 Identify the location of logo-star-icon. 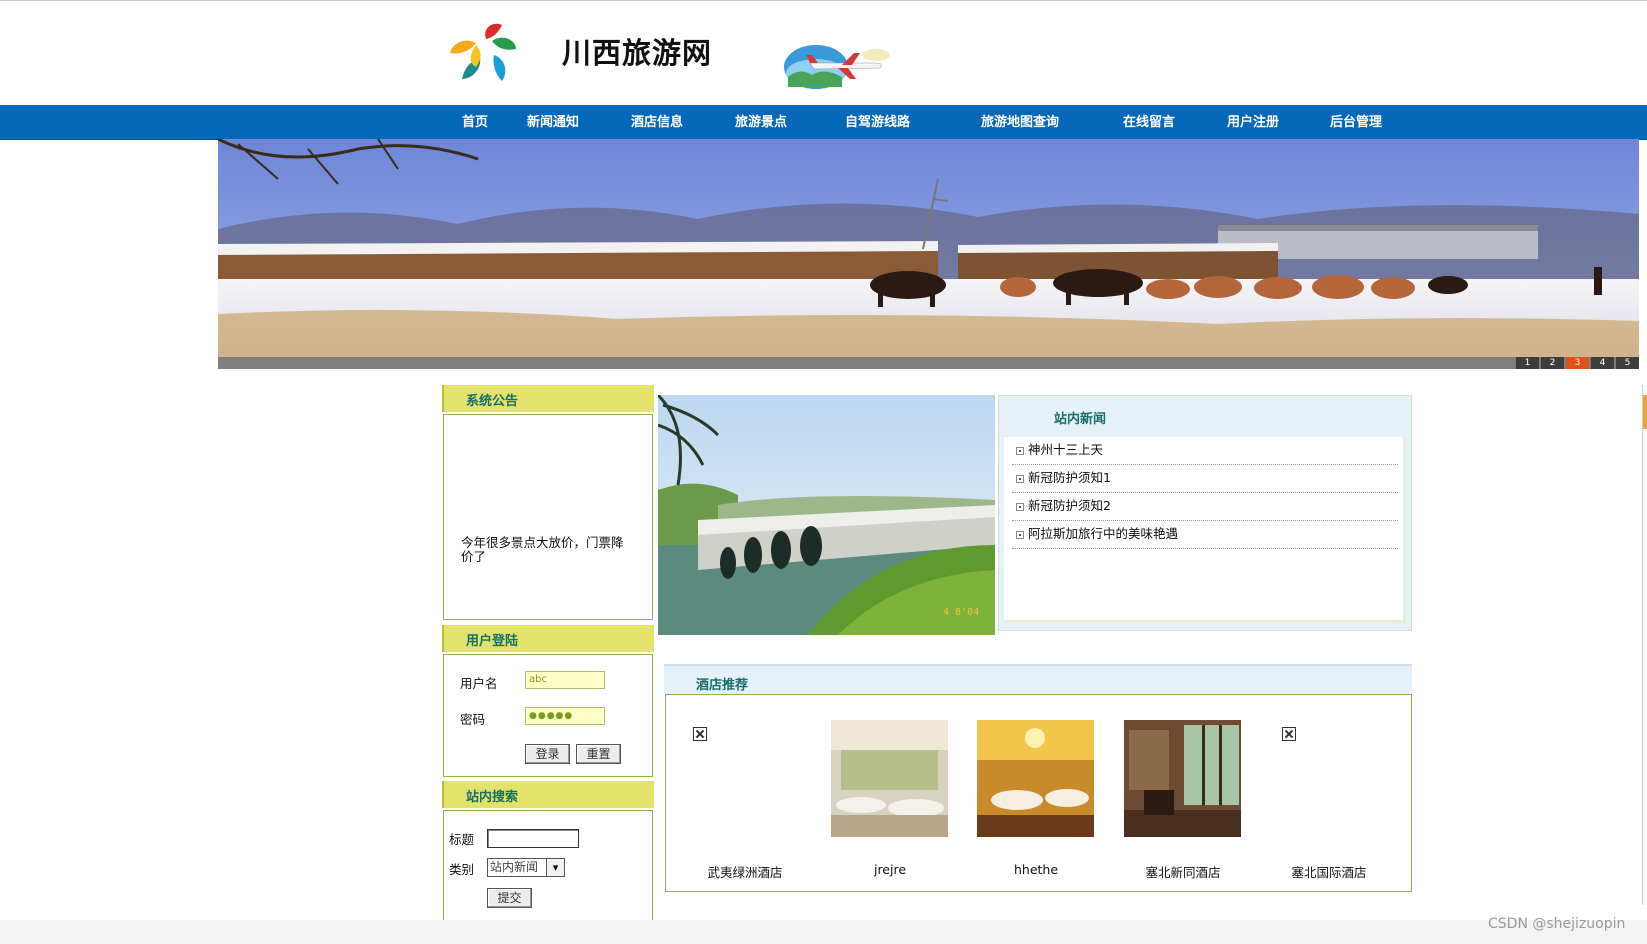
(483, 52).